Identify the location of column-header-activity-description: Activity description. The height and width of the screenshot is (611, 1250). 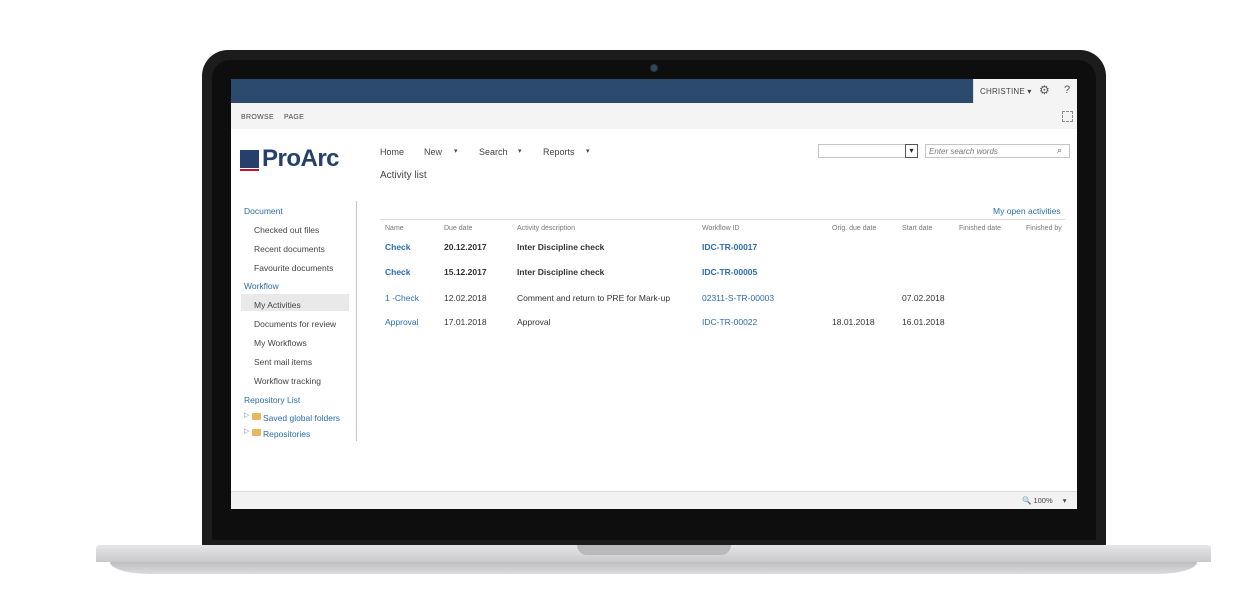
(546, 228).